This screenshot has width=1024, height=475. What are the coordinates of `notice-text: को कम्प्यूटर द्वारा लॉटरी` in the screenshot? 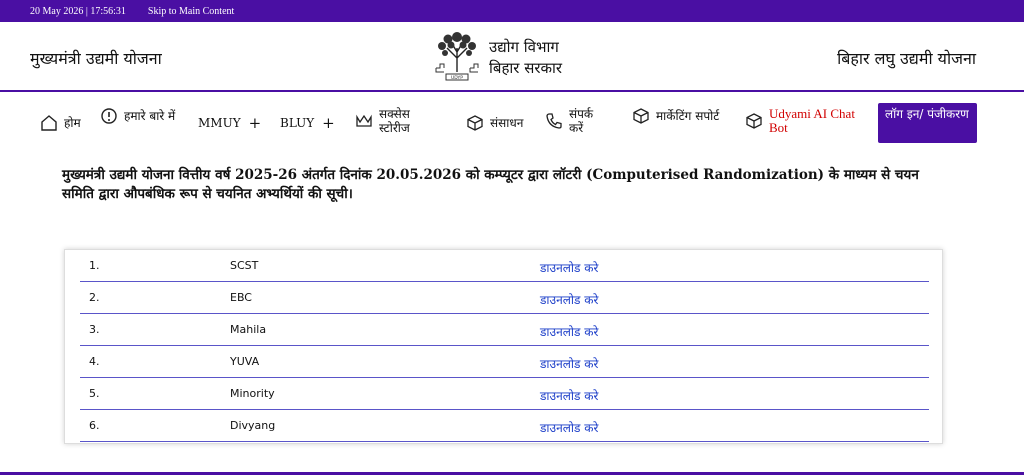 It's located at (524, 175).